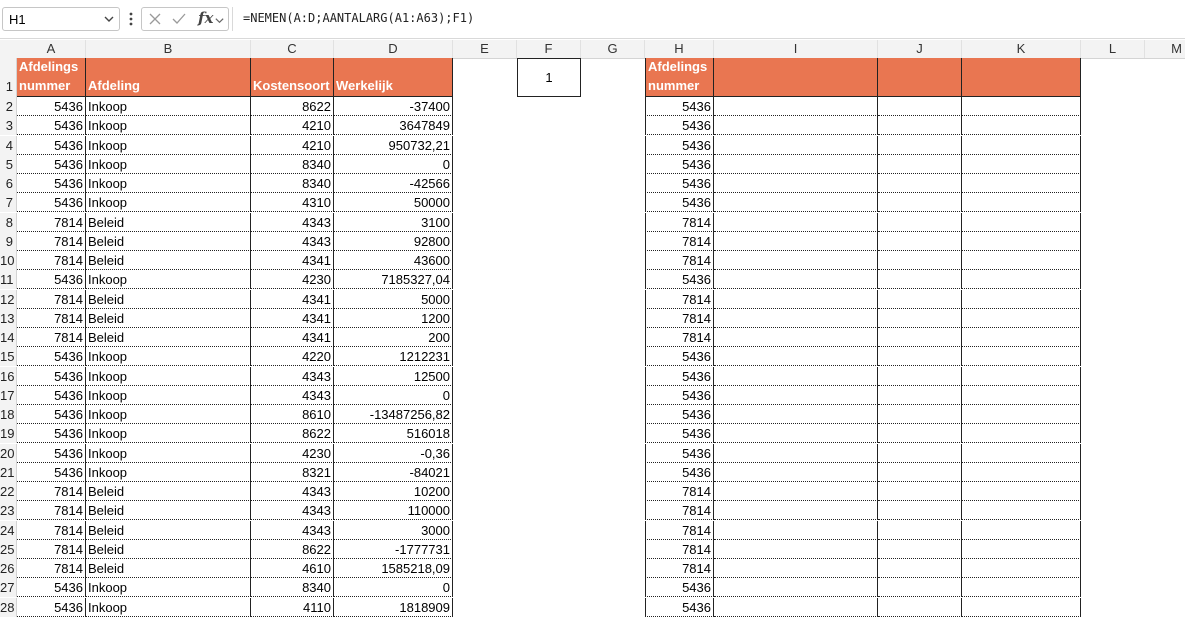 This screenshot has width=1185, height=621. I want to click on cell-werkelijk: -84021, so click(393, 472).